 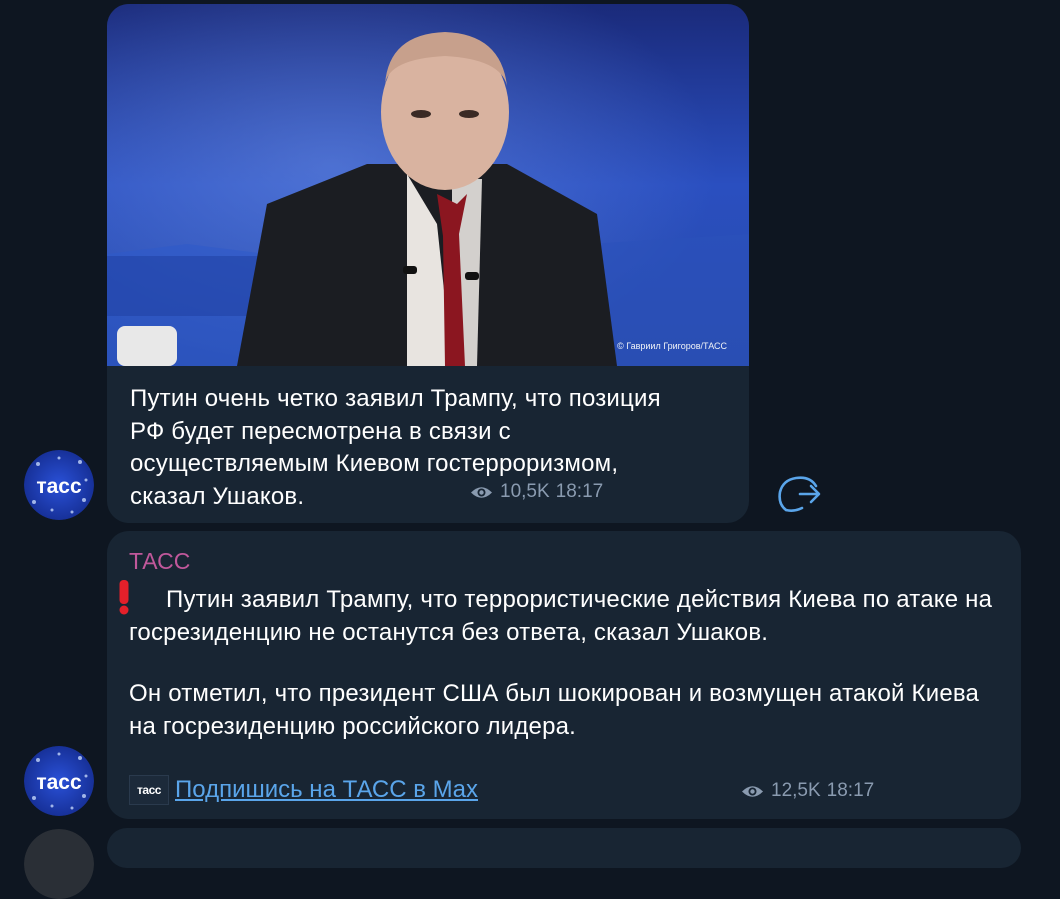 I want to click on message-meta: 12,5K 18:17, so click(x=807, y=791).